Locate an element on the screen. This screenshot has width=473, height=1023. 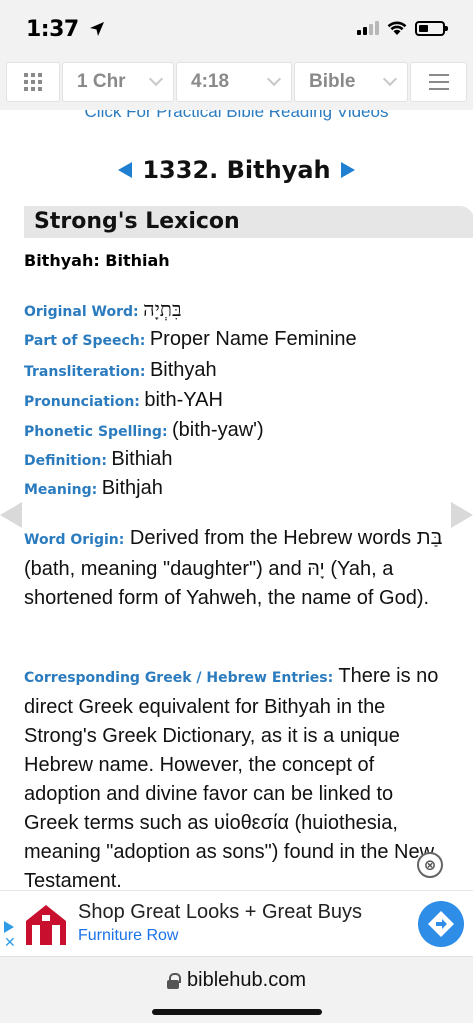
menu-button is located at coordinates (438, 82).